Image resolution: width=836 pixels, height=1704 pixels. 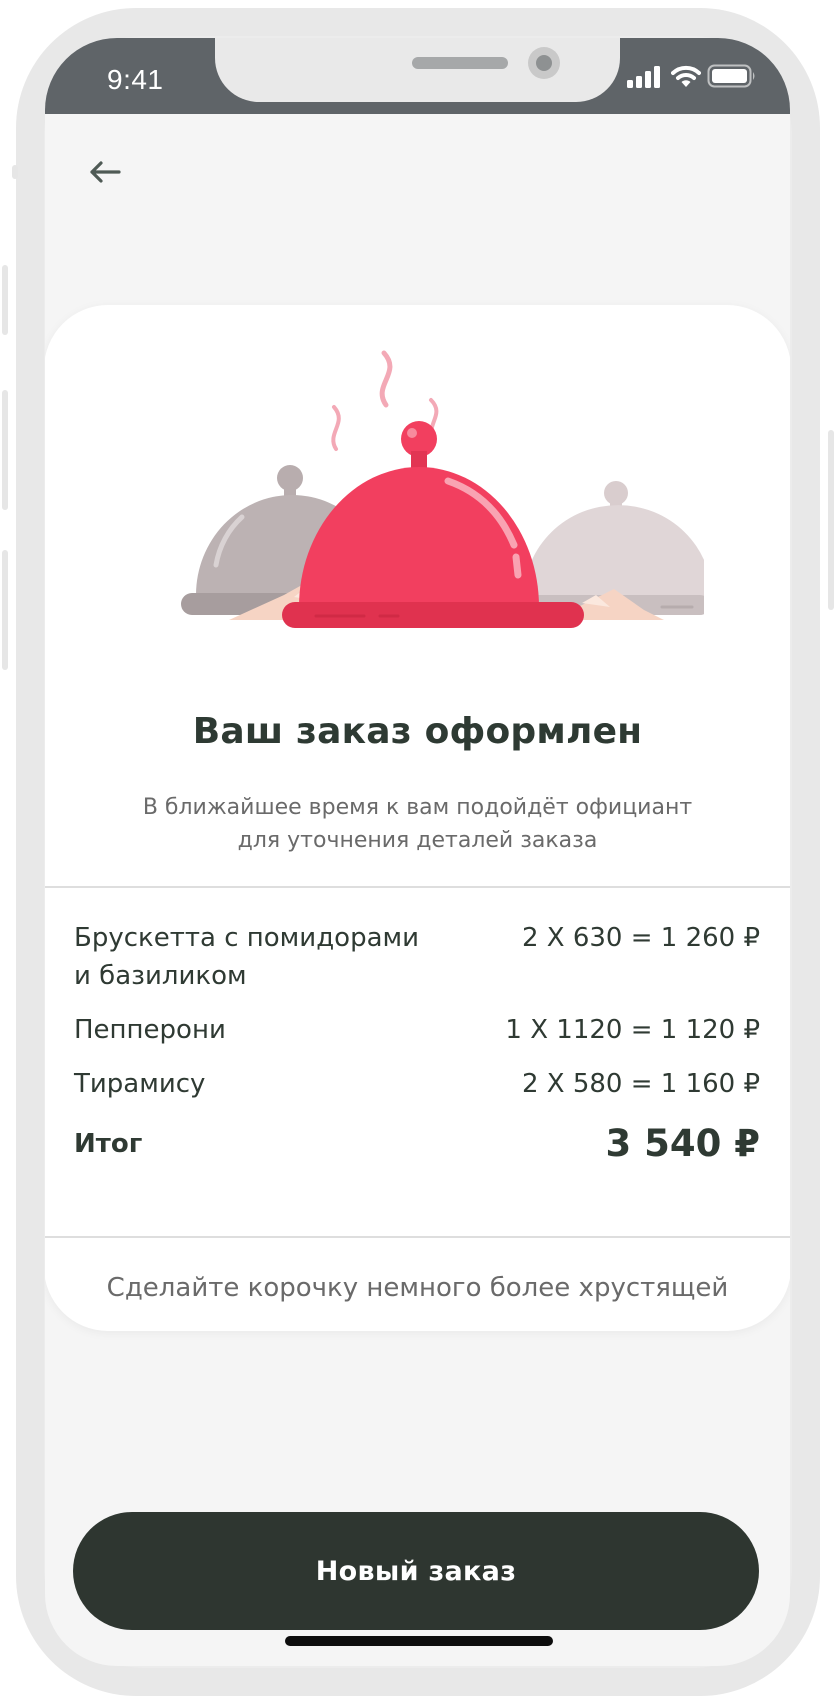 I want to click on item-name: Тирамису, so click(x=140, y=1084).